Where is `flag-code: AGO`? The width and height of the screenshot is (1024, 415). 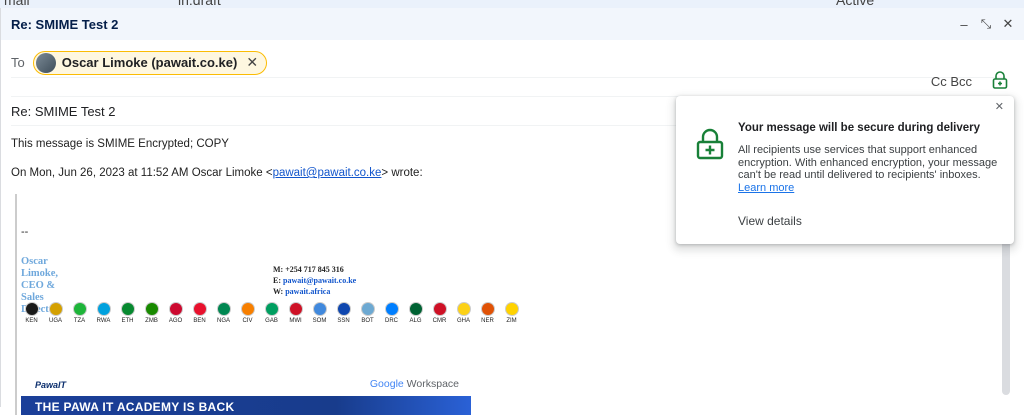
flag-code: AGO is located at coordinates (175, 321).